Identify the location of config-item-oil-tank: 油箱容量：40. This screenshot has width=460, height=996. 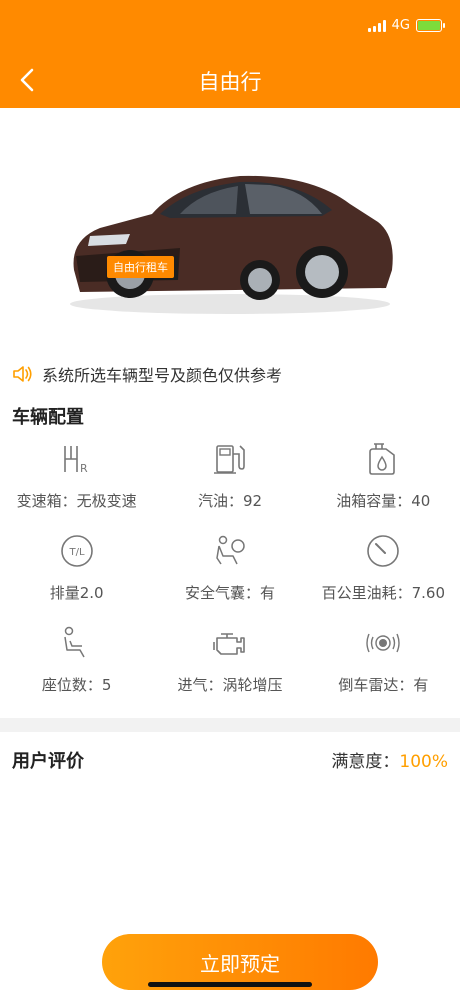
(383, 479).